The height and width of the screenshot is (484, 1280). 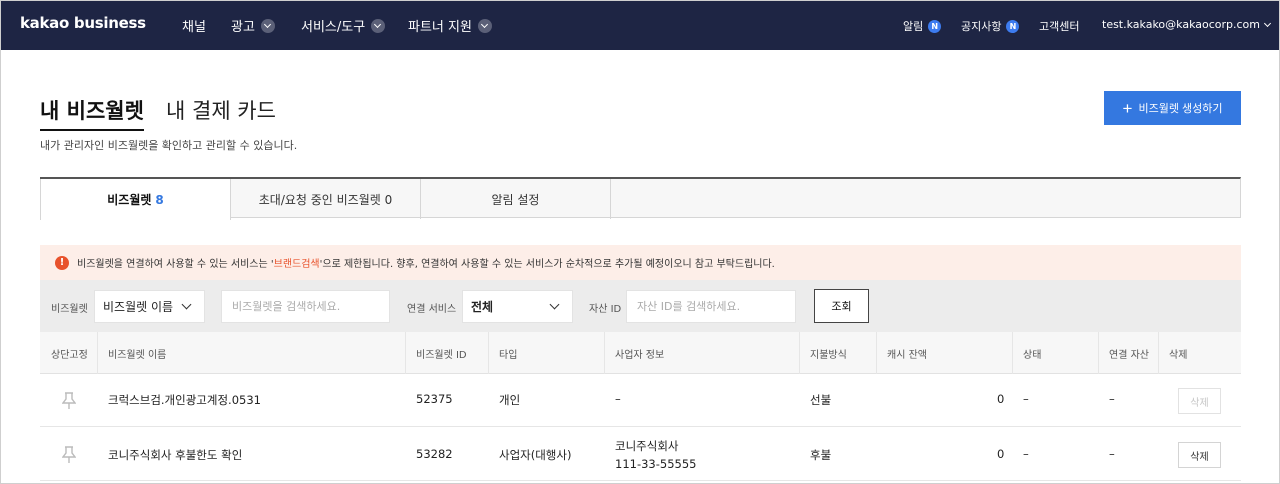 What do you see at coordinates (441, 355) in the screenshot?
I see `column-header: 비즈월렛 ID` at bounding box center [441, 355].